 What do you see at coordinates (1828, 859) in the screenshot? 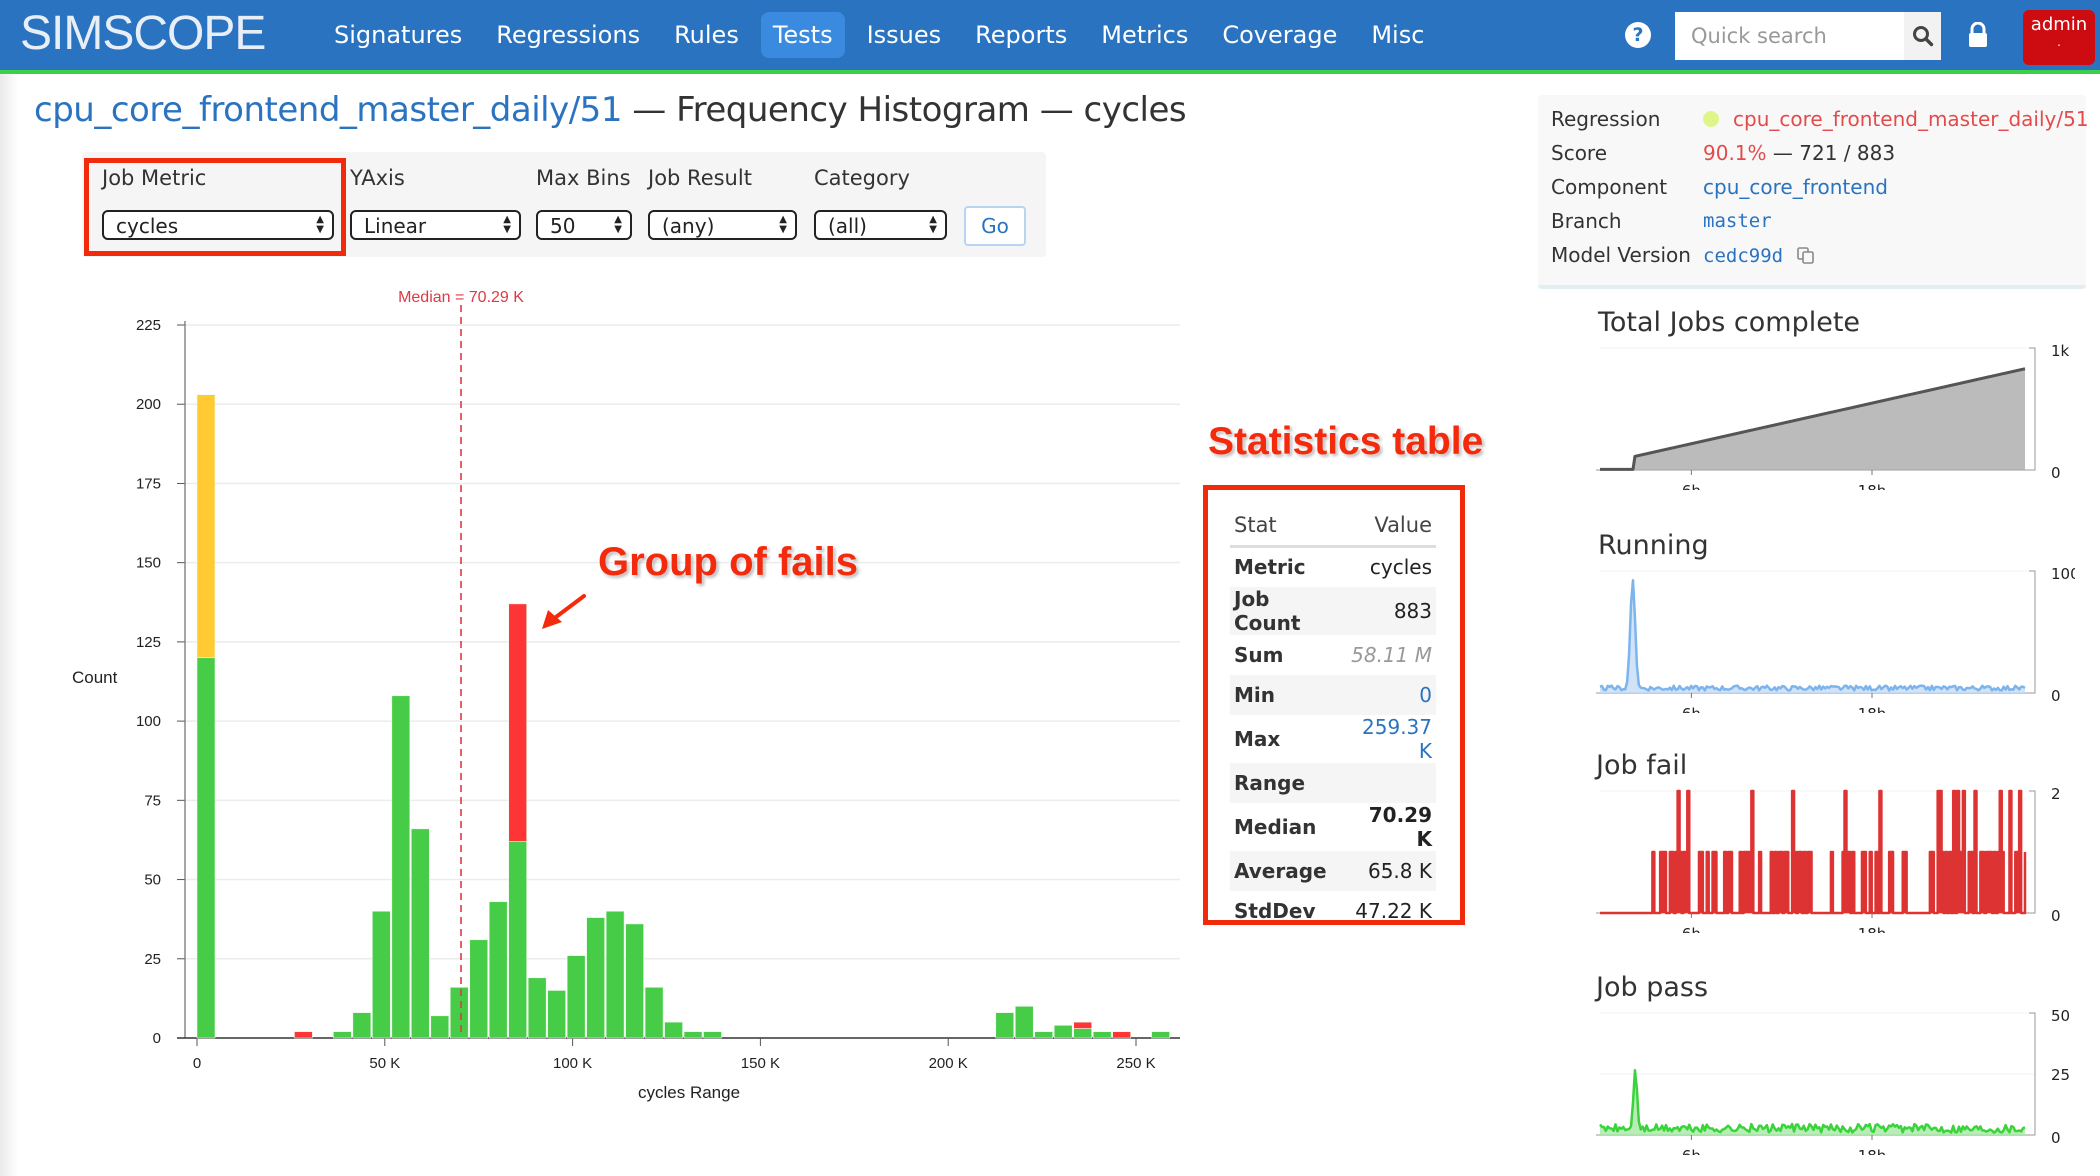
I see `job-fail-chart: 2 0 6h 18h` at bounding box center [1828, 859].